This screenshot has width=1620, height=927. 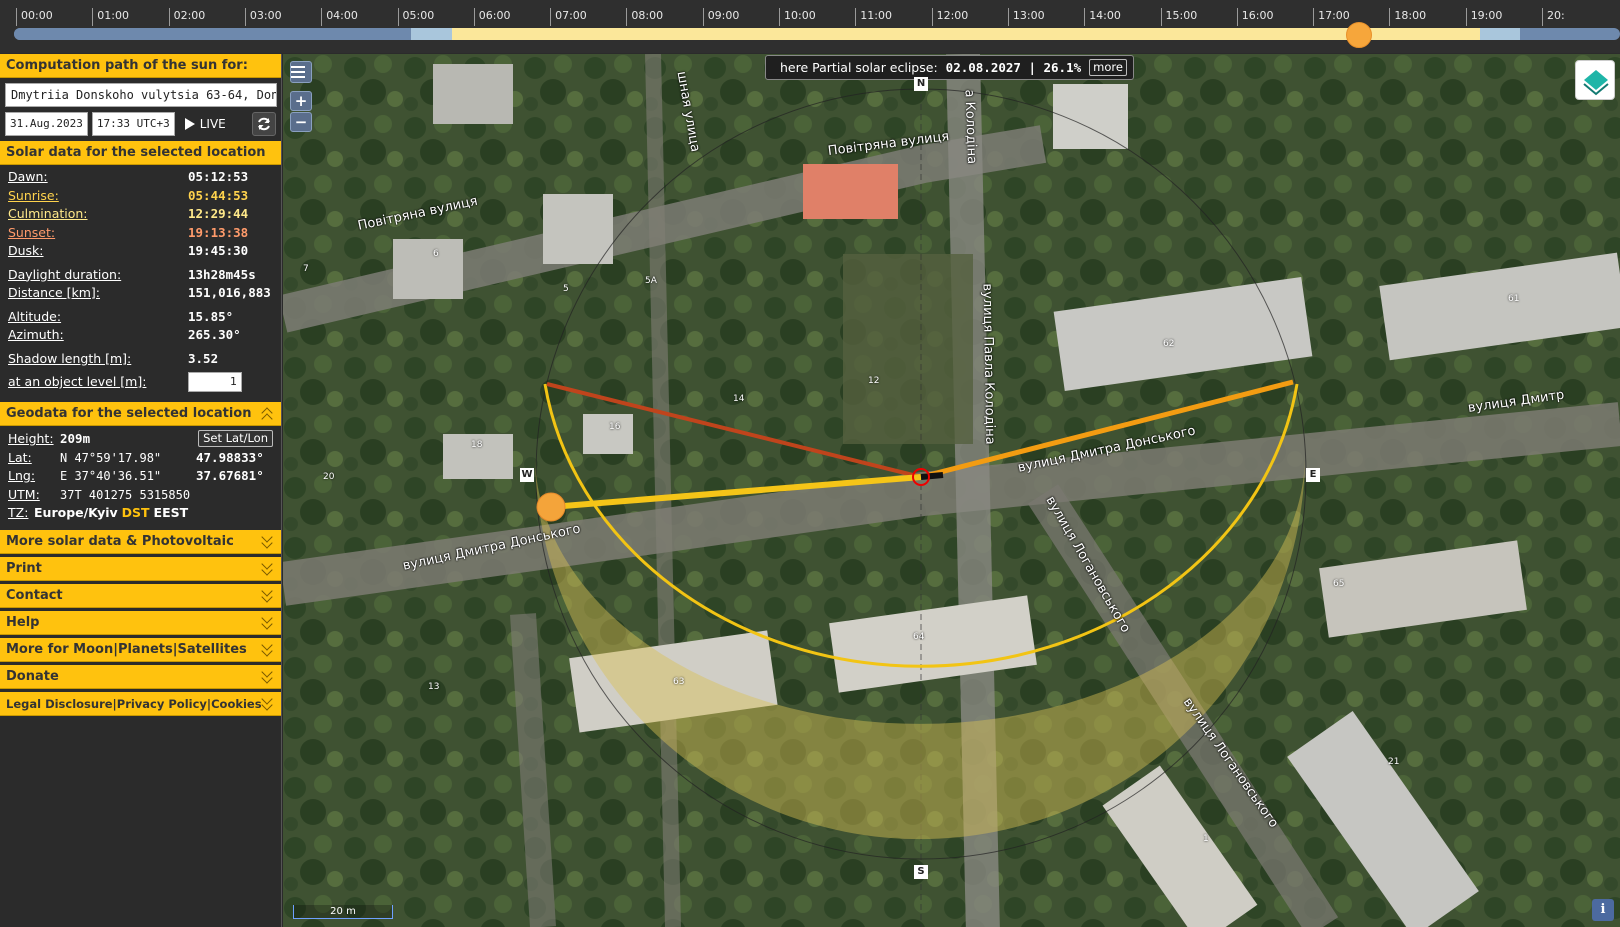 What do you see at coordinates (1407, 17) in the screenshot?
I see `hour-tick: 18:00` at bounding box center [1407, 17].